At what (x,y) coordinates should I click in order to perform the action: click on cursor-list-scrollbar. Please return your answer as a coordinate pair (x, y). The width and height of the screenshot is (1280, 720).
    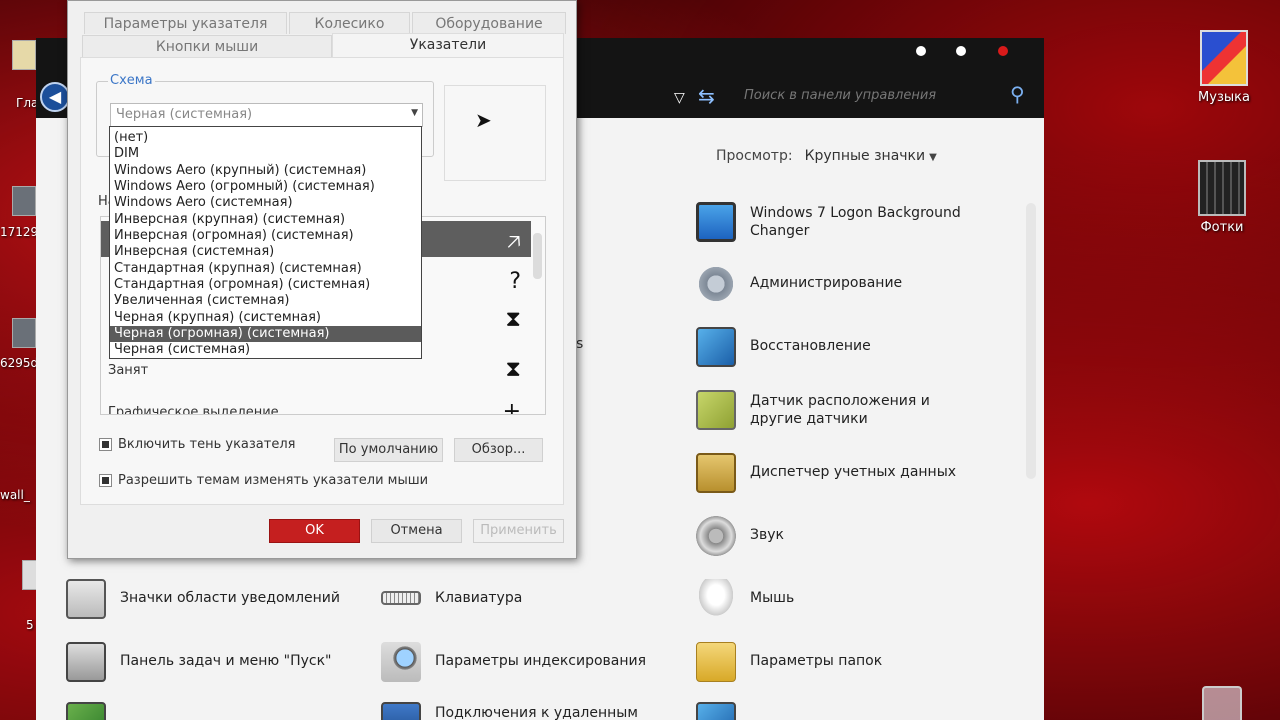
    Looking at the image, I should click on (537, 256).